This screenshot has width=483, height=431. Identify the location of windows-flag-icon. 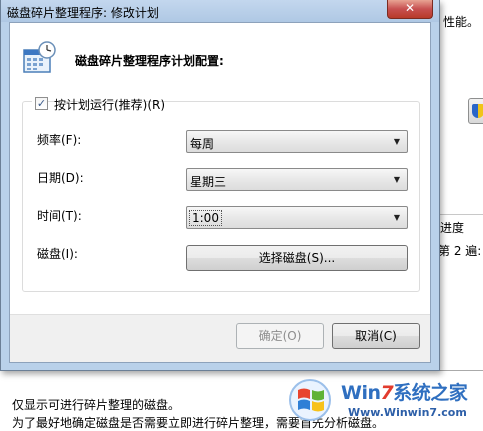
(310, 400).